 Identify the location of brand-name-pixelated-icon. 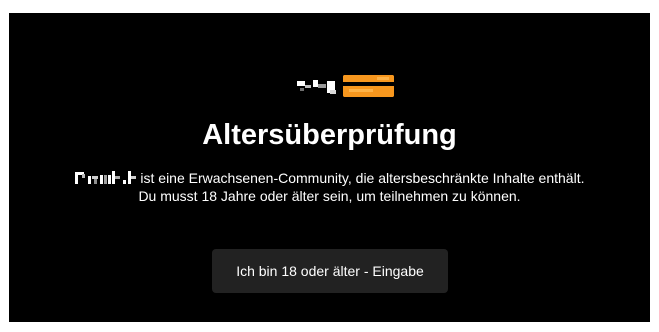
(105, 177).